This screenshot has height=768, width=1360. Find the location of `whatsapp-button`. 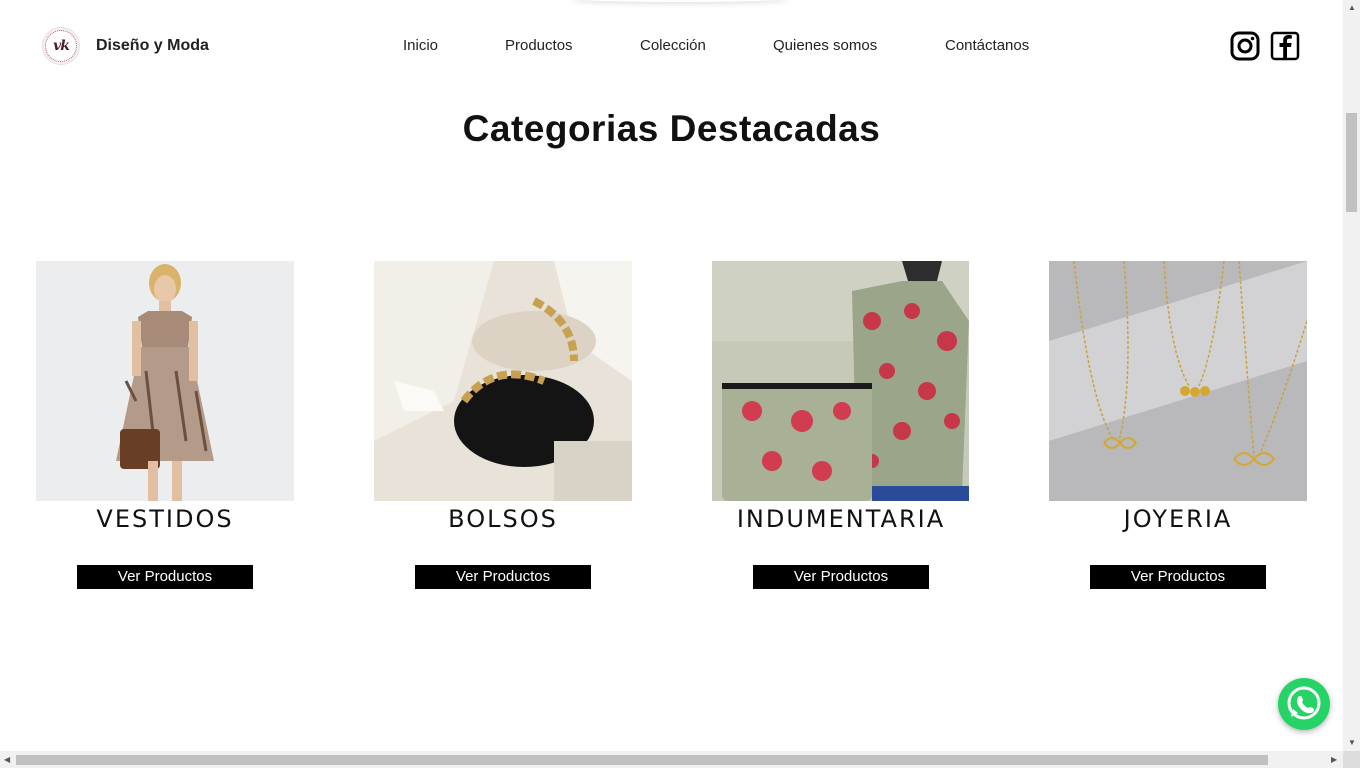

whatsapp-button is located at coordinates (1304, 704).